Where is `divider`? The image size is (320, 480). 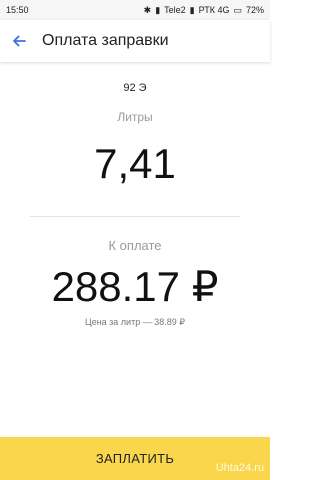 divider is located at coordinates (135, 216).